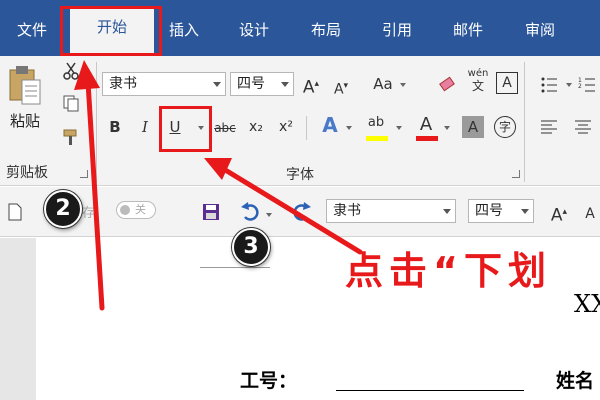 Image resolution: width=600 pixels, height=400 pixels. I want to click on strikethrough-button: abc, so click(225, 128).